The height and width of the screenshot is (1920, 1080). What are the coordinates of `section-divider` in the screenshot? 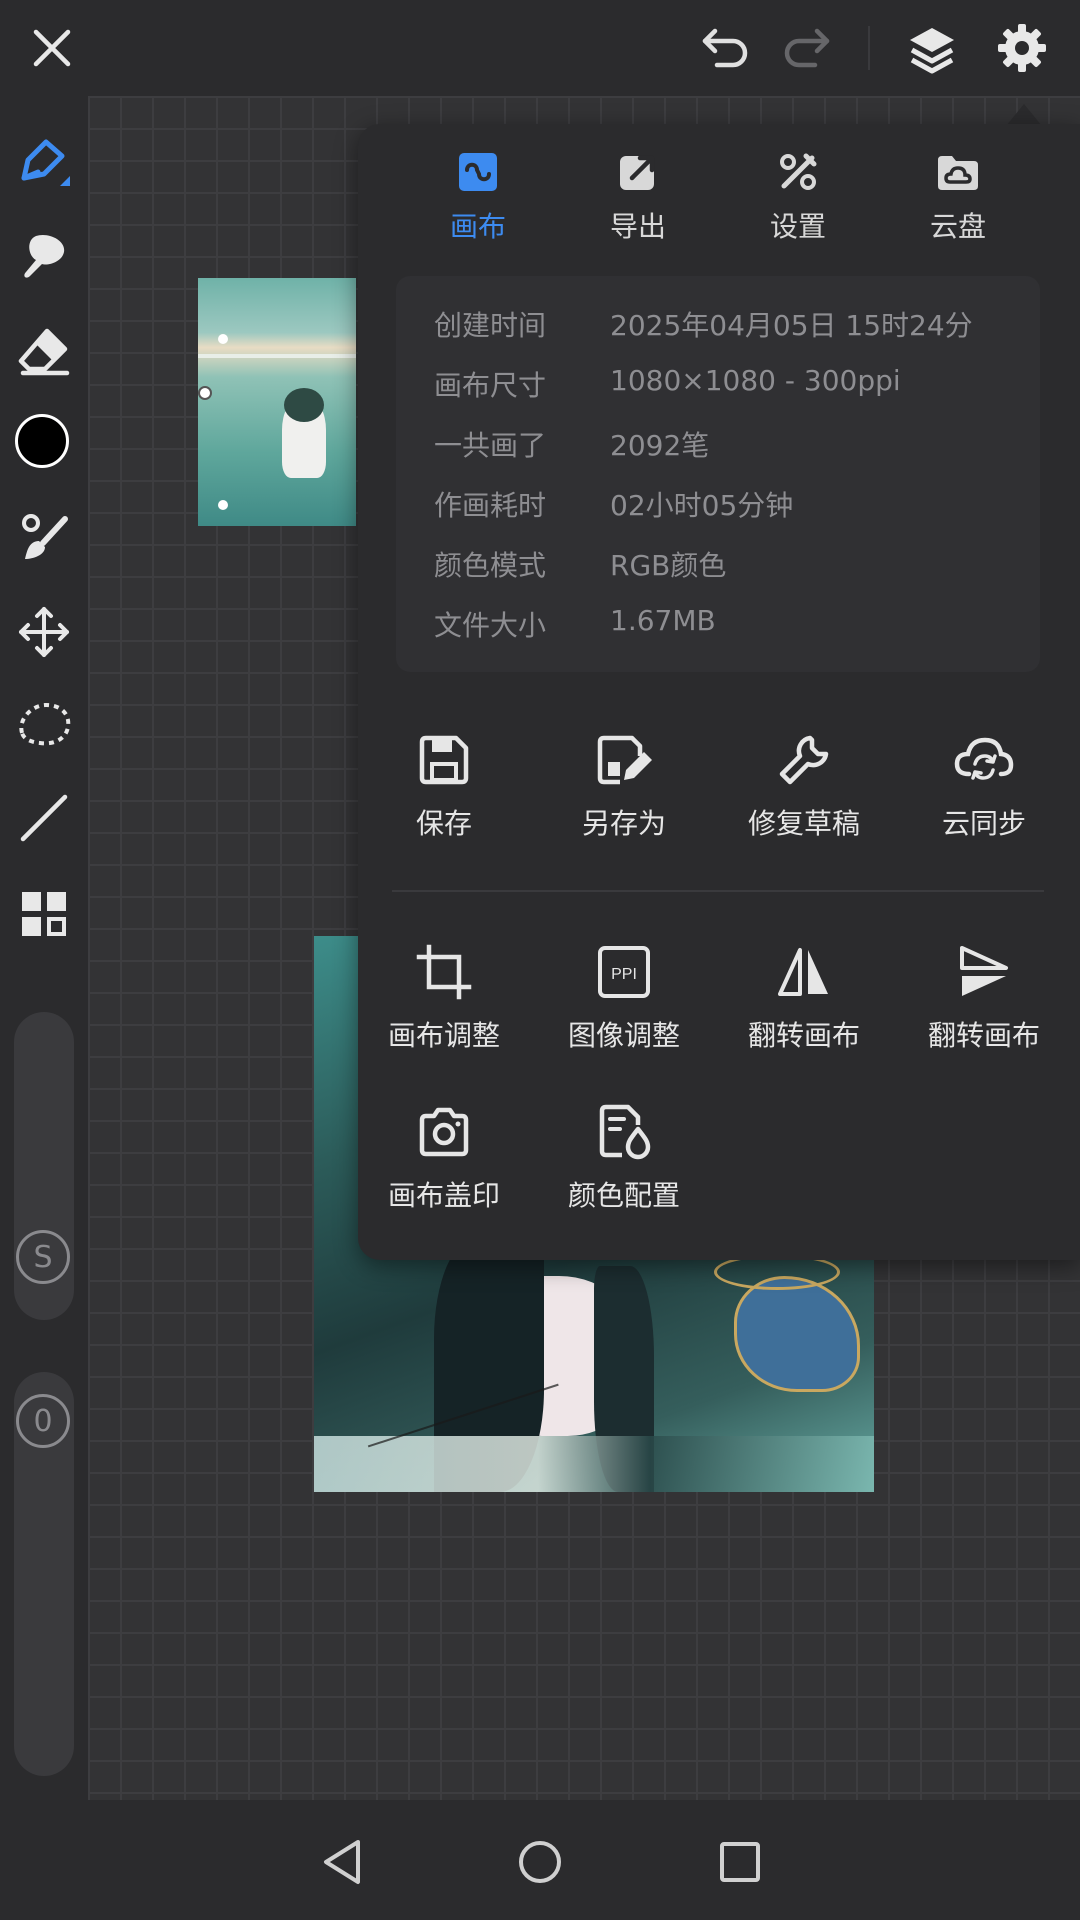 It's located at (718, 891).